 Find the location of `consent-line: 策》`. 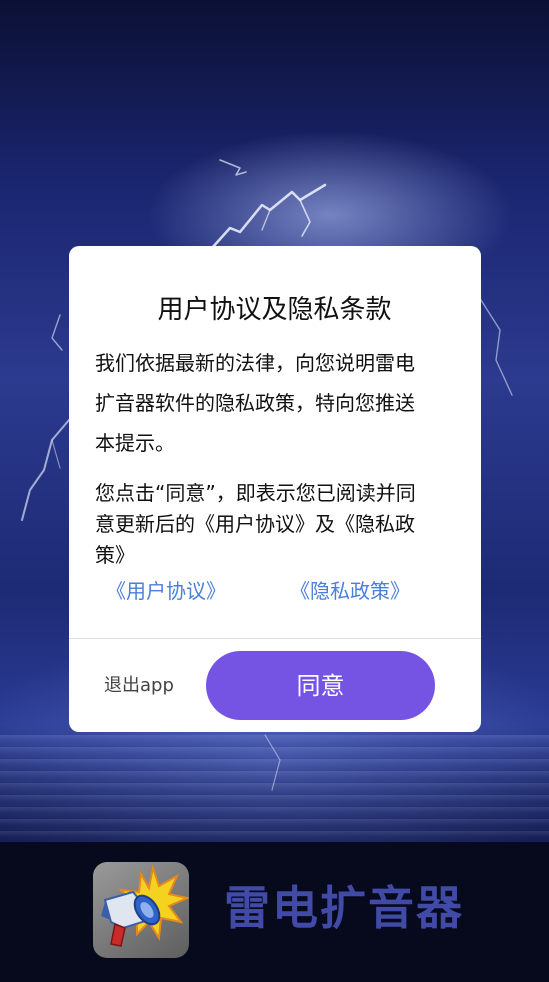

consent-line: 策》 is located at coordinates (115, 555).